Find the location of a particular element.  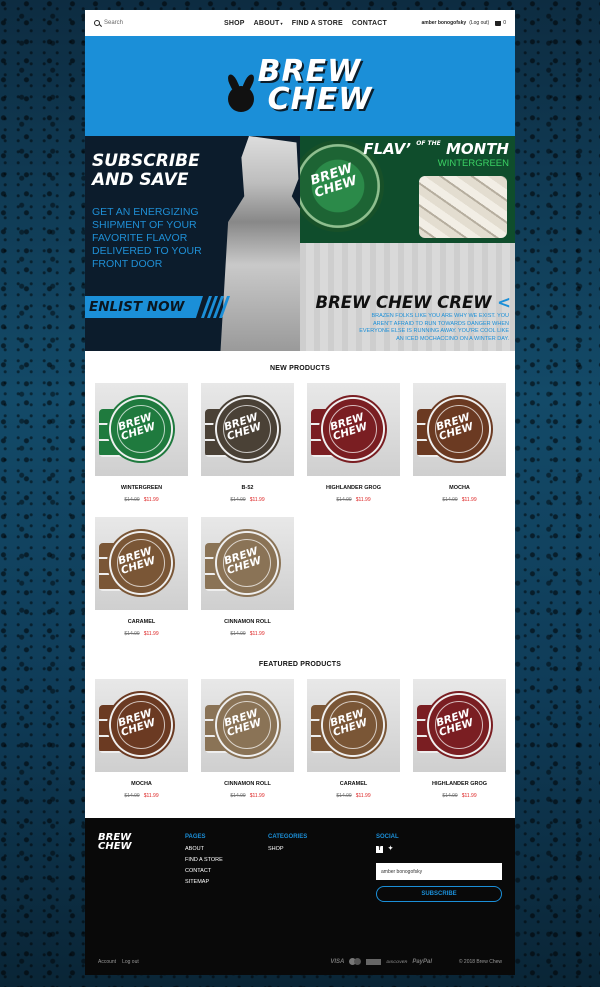

product-card: BREW CHEW B-52 $14.99 $11.99 is located at coordinates (247, 443).